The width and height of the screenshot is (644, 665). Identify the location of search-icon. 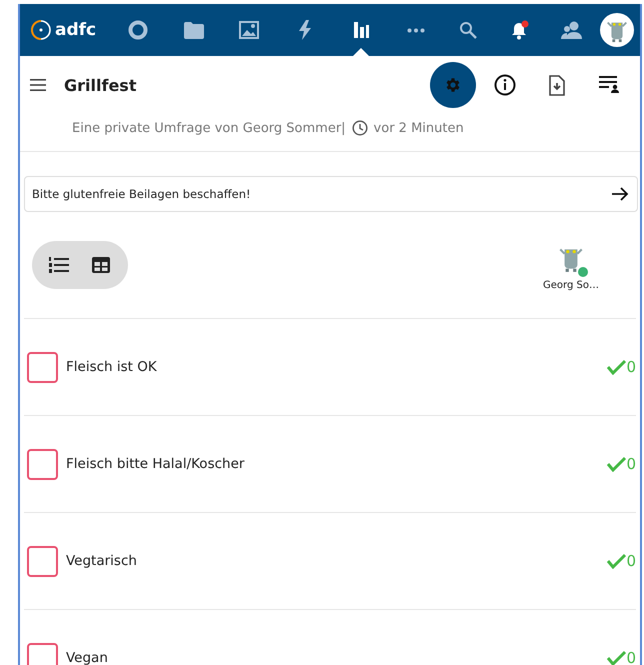
(468, 30).